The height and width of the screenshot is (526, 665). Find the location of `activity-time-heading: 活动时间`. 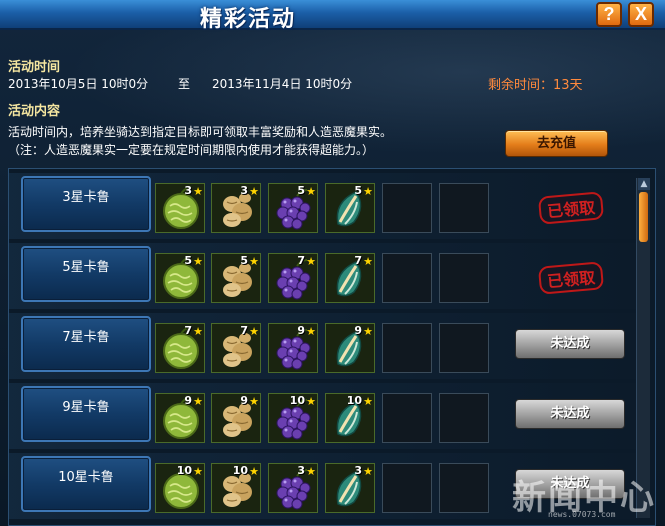

activity-time-heading: 活动时间 is located at coordinates (34, 67).